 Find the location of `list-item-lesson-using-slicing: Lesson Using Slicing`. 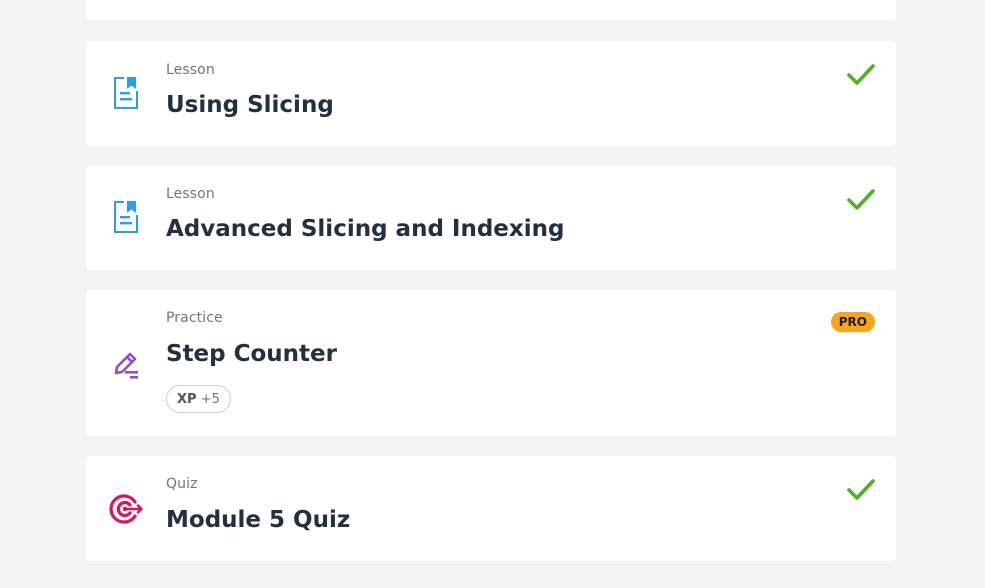

list-item-lesson-using-slicing: Lesson Using Slicing is located at coordinates (491, 93).